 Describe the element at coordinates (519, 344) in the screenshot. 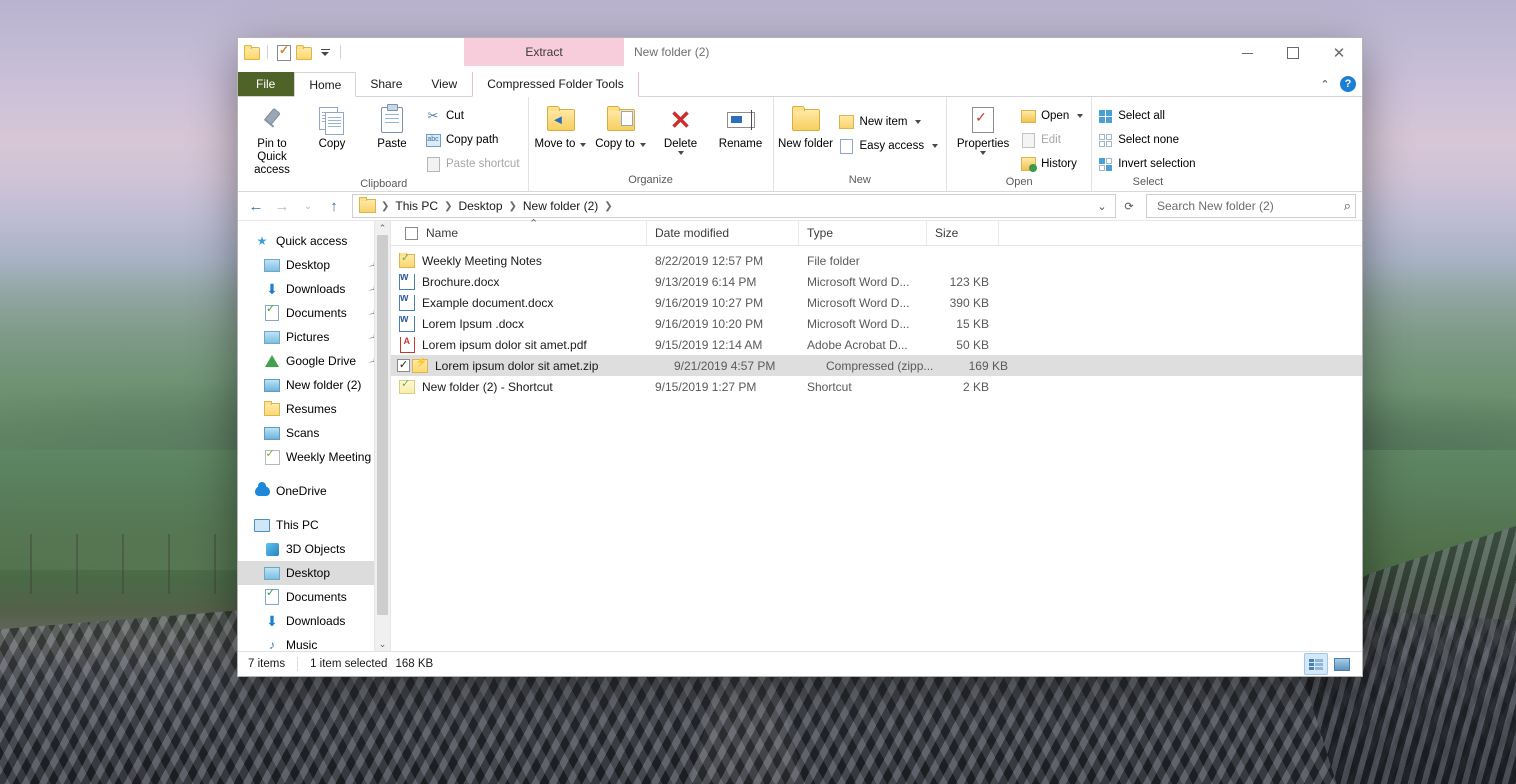

I see `file-name-cell: Lorem ipsum dolor sit amet.pdf` at that location.